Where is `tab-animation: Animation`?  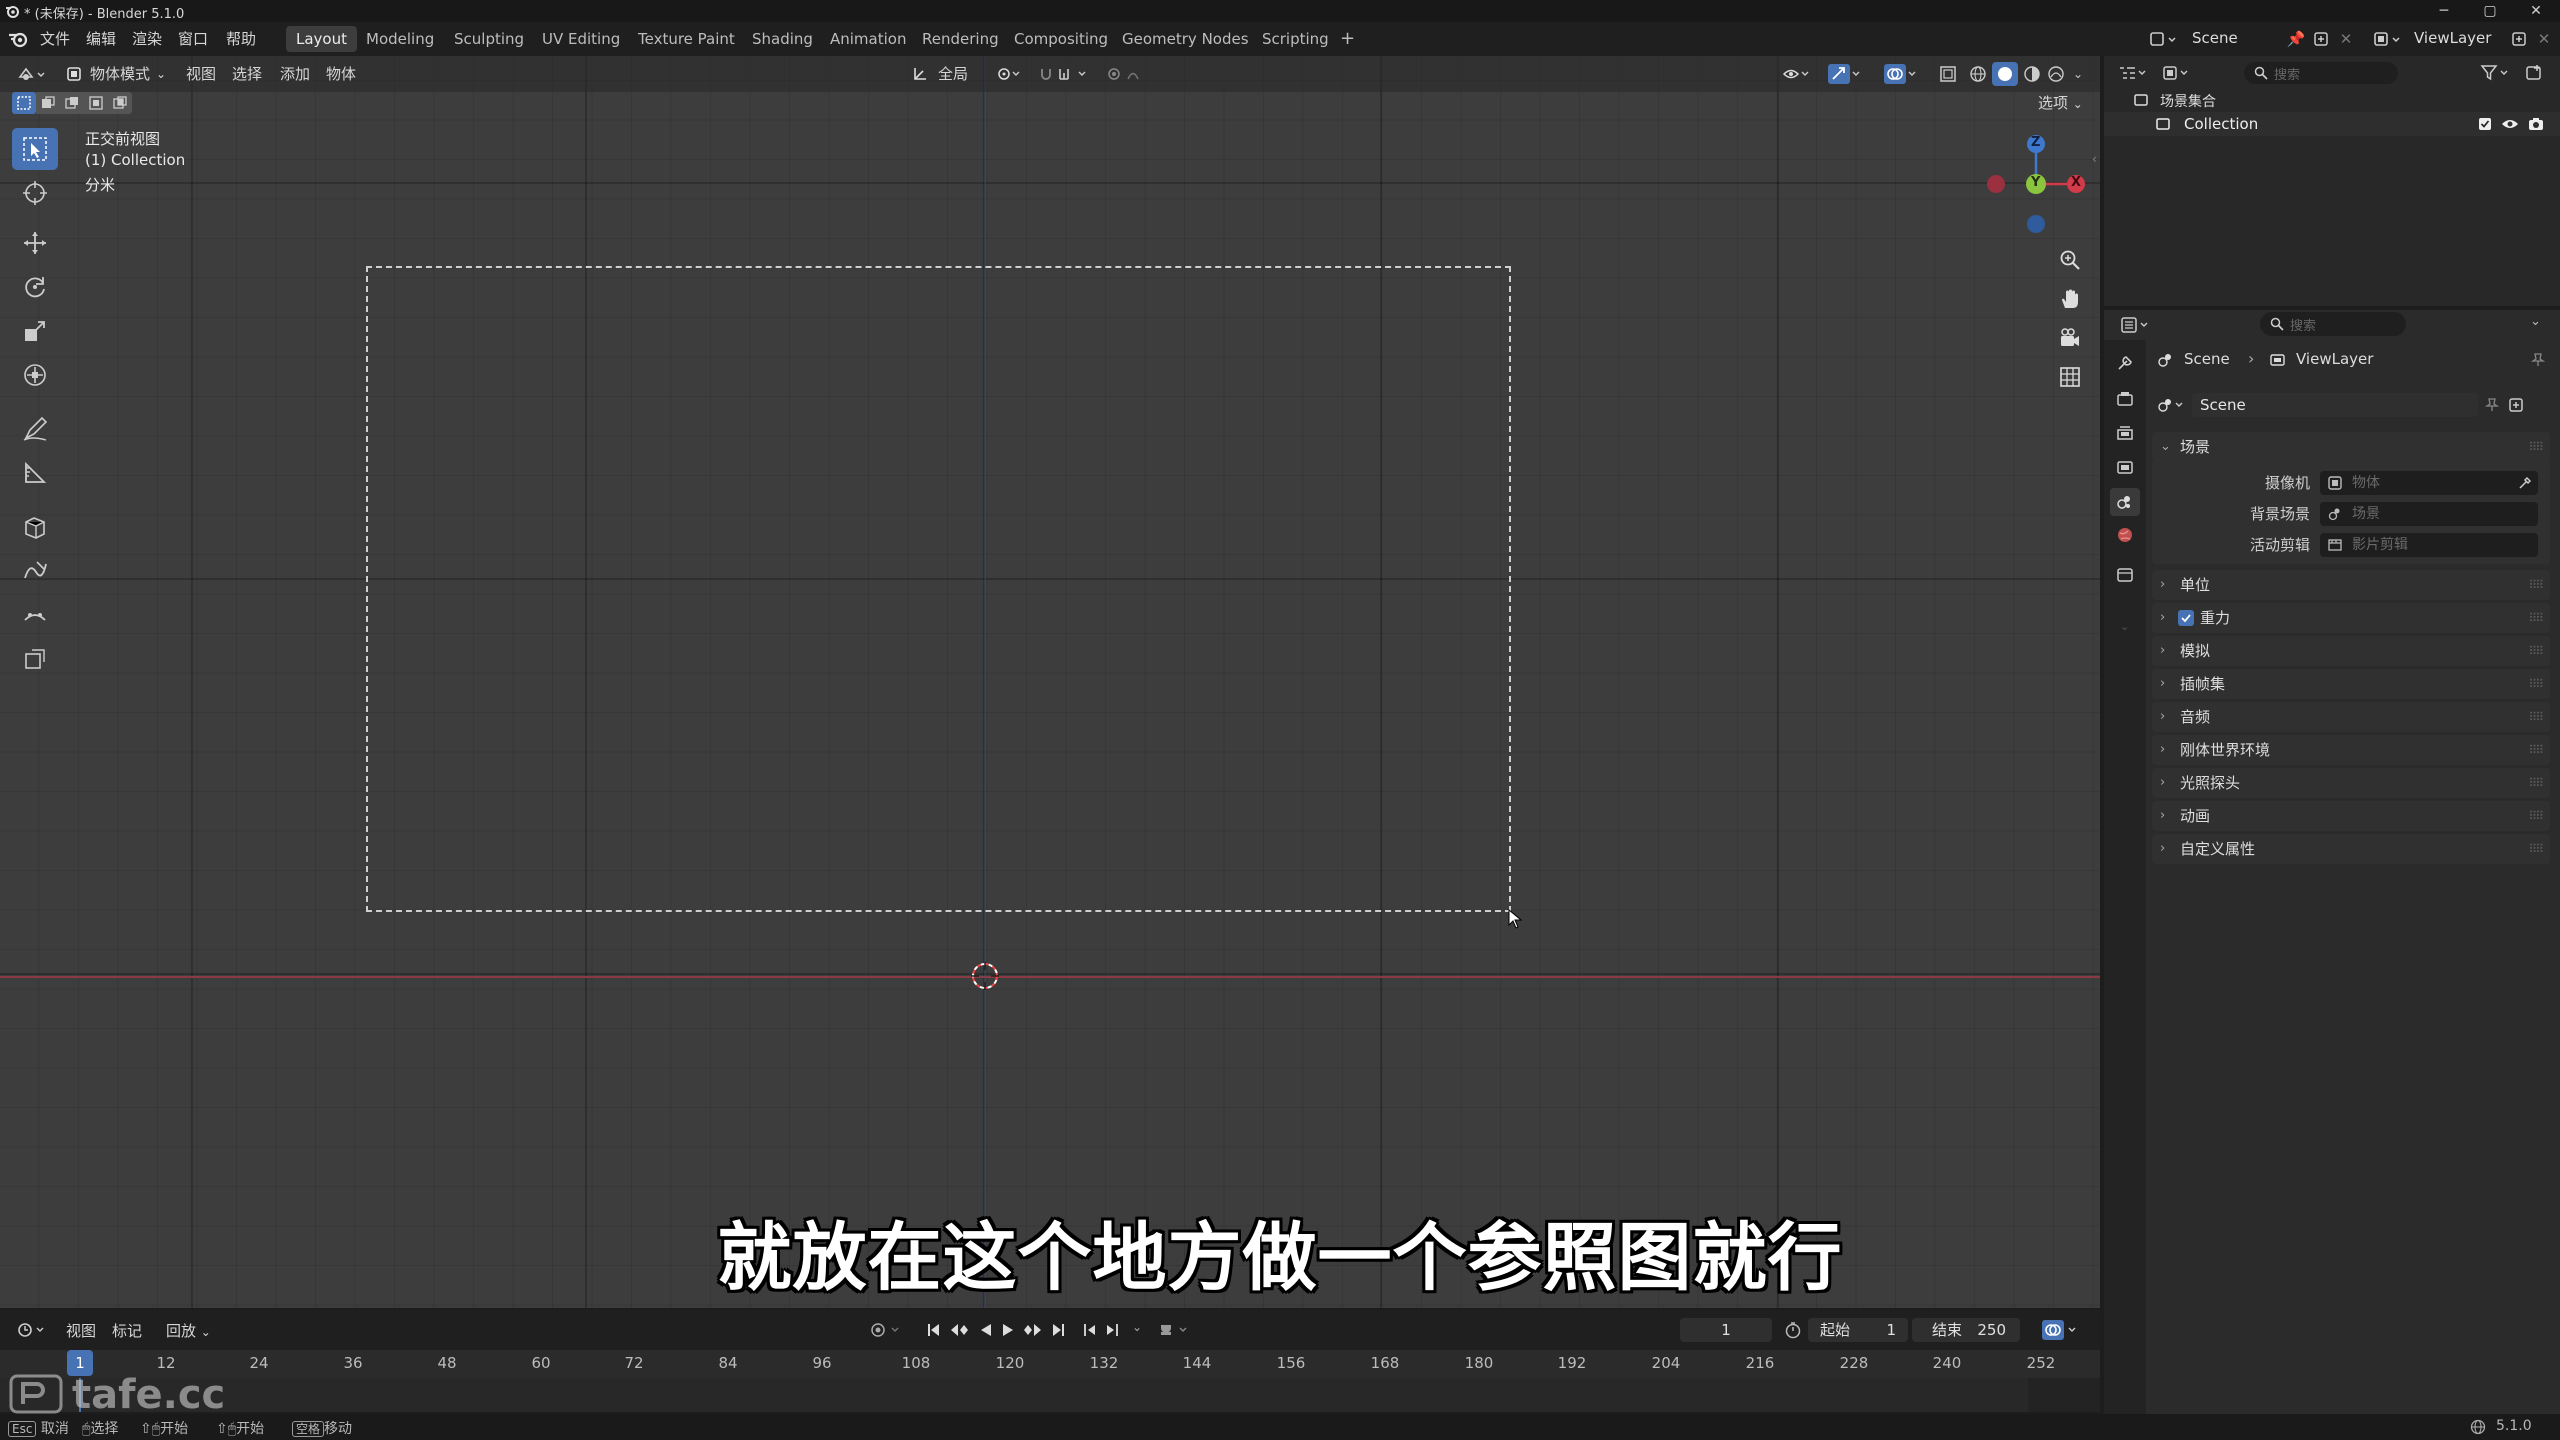 tab-animation: Animation is located at coordinates (868, 39).